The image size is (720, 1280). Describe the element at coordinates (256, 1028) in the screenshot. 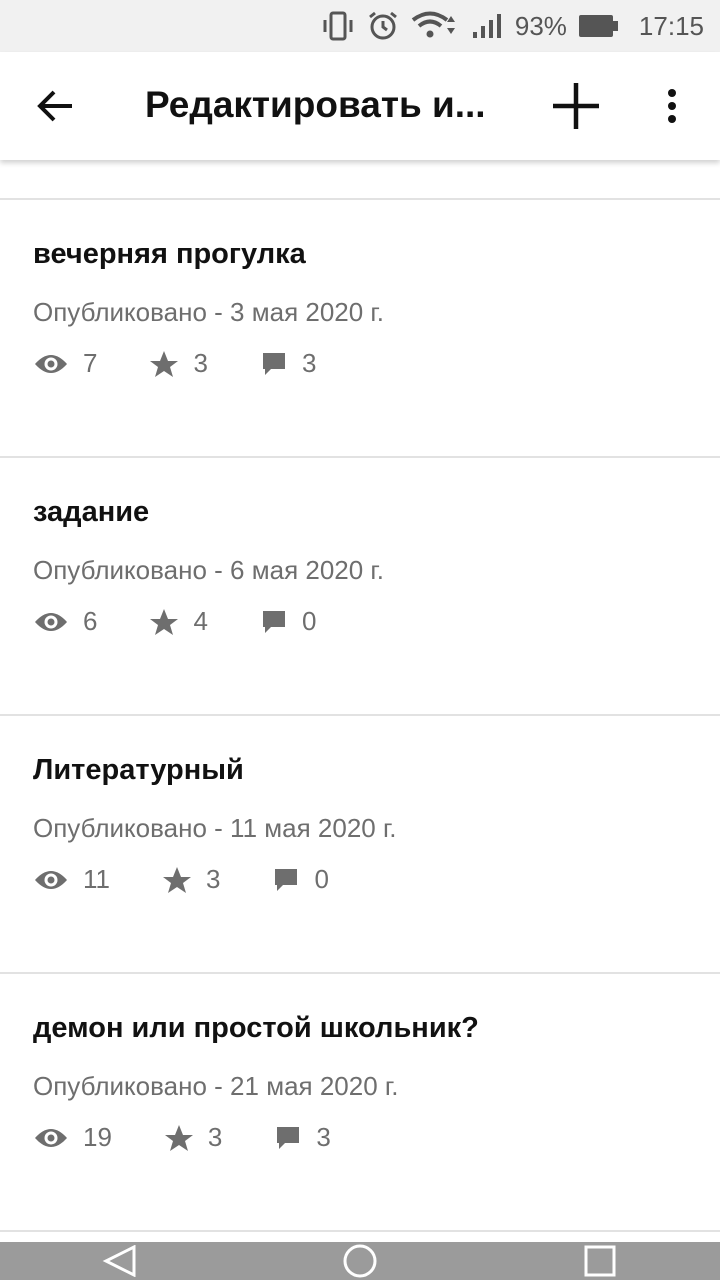

I see `post-title: демон или простой школьник?` at that location.